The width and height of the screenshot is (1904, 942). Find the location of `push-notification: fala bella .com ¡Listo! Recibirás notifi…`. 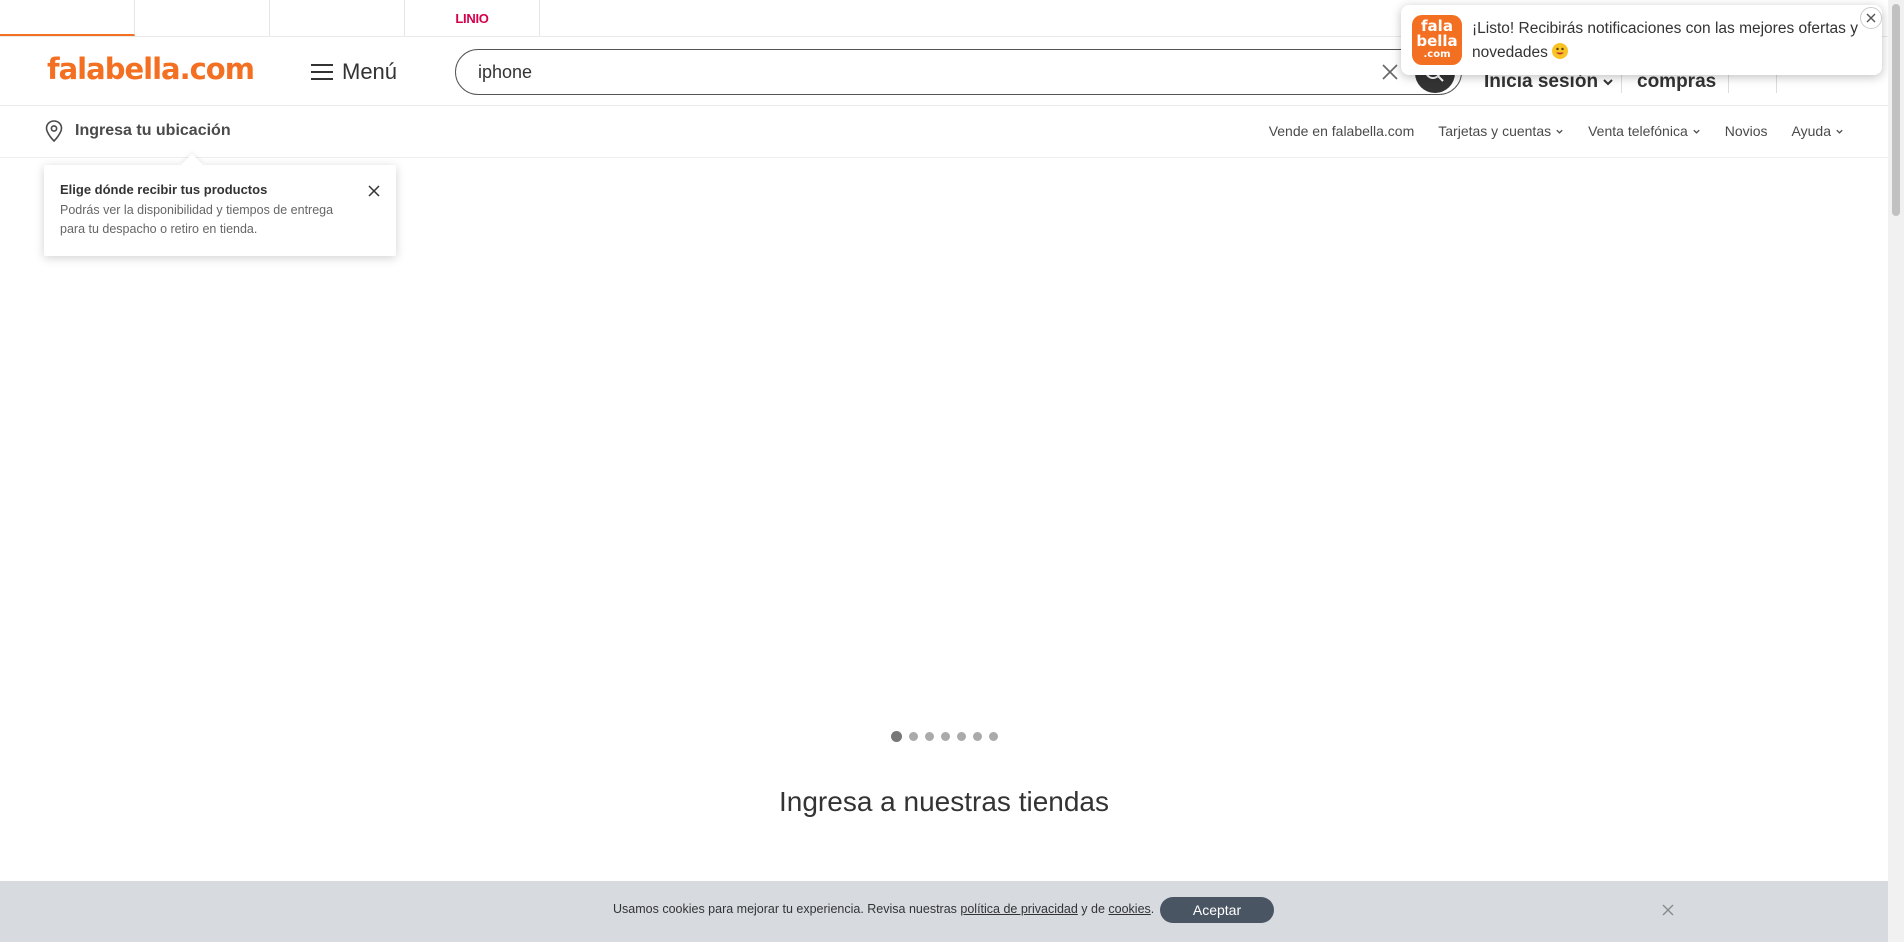

push-notification: fala bella .com ¡Listo! Recibirás notifi… is located at coordinates (1641, 40).